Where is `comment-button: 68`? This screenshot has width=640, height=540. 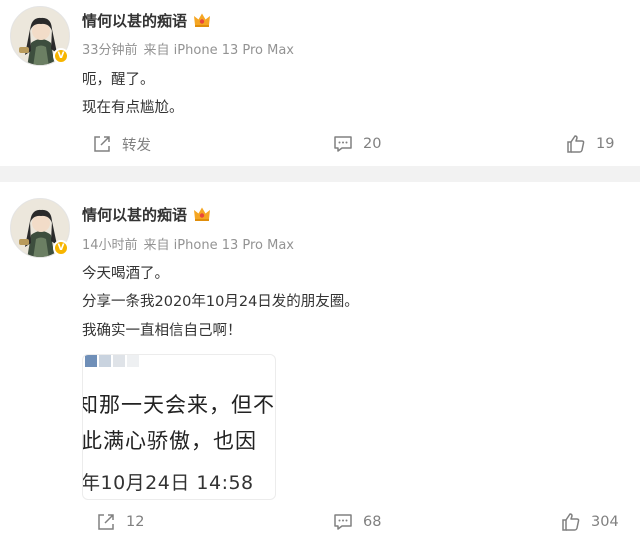 comment-button: 68 is located at coordinates (357, 522).